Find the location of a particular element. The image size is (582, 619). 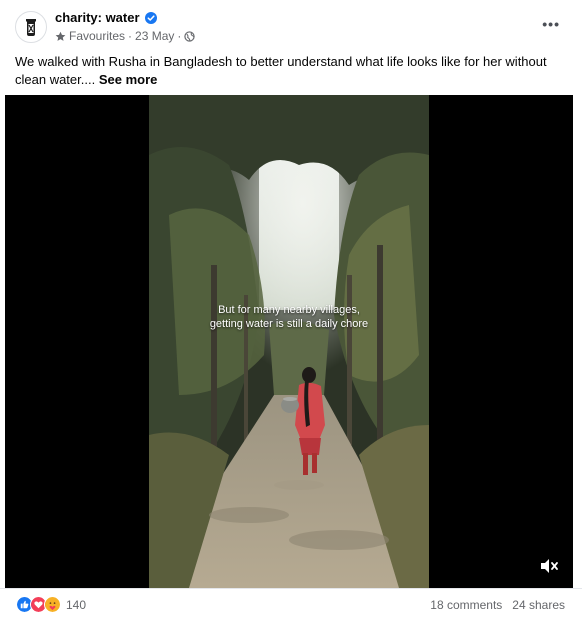

charity-water-logo-icon is located at coordinates (31, 27).